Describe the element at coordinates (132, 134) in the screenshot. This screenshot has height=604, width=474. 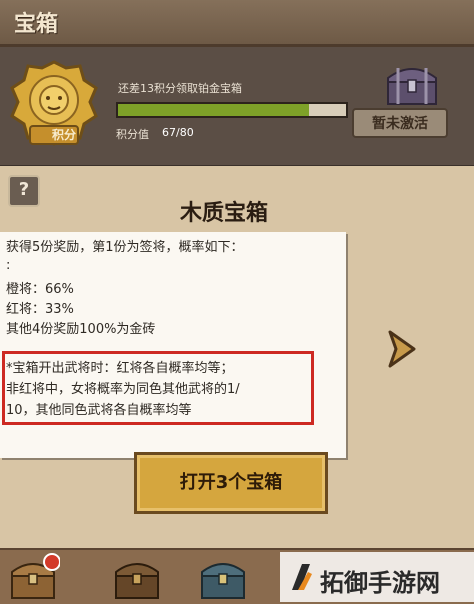
I see `points-label: 积分值` at that location.